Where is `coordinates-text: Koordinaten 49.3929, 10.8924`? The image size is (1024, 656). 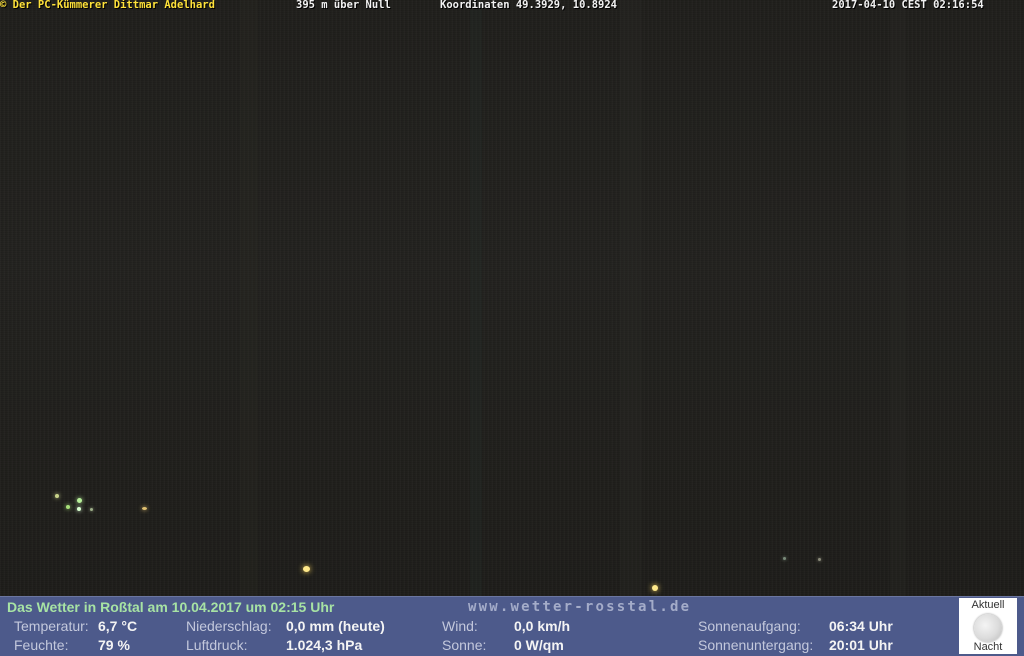
coordinates-text: Koordinaten 49.3929, 10.8924 is located at coordinates (529, 5).